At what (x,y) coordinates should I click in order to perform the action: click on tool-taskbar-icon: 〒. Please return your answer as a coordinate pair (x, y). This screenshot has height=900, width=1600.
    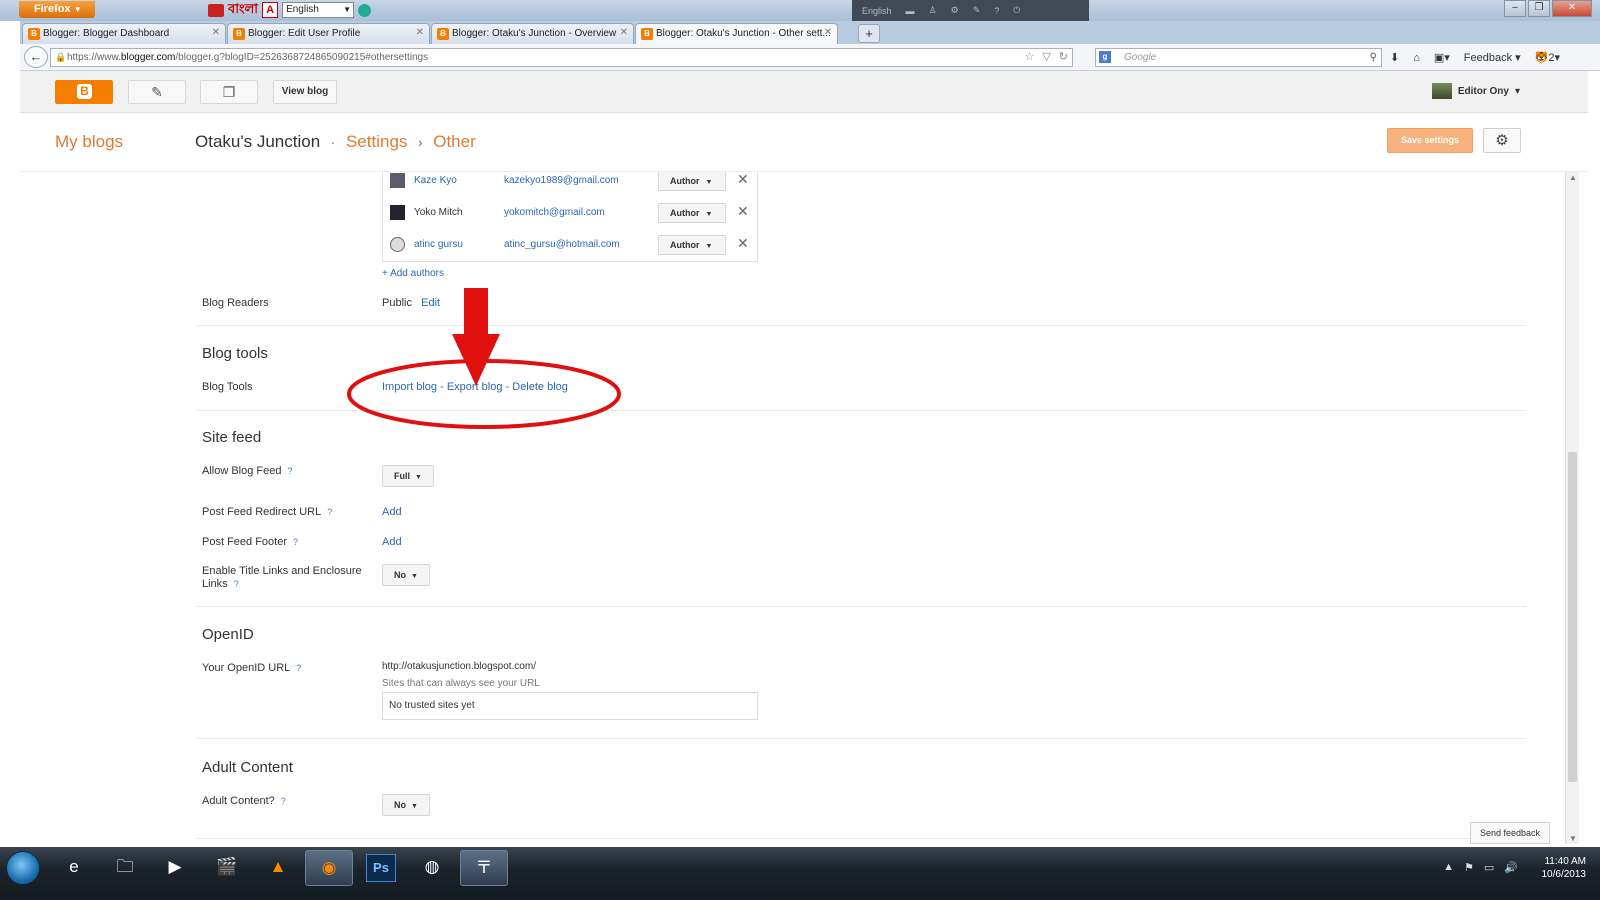
    Looking at the image, I should click on (484, 868).